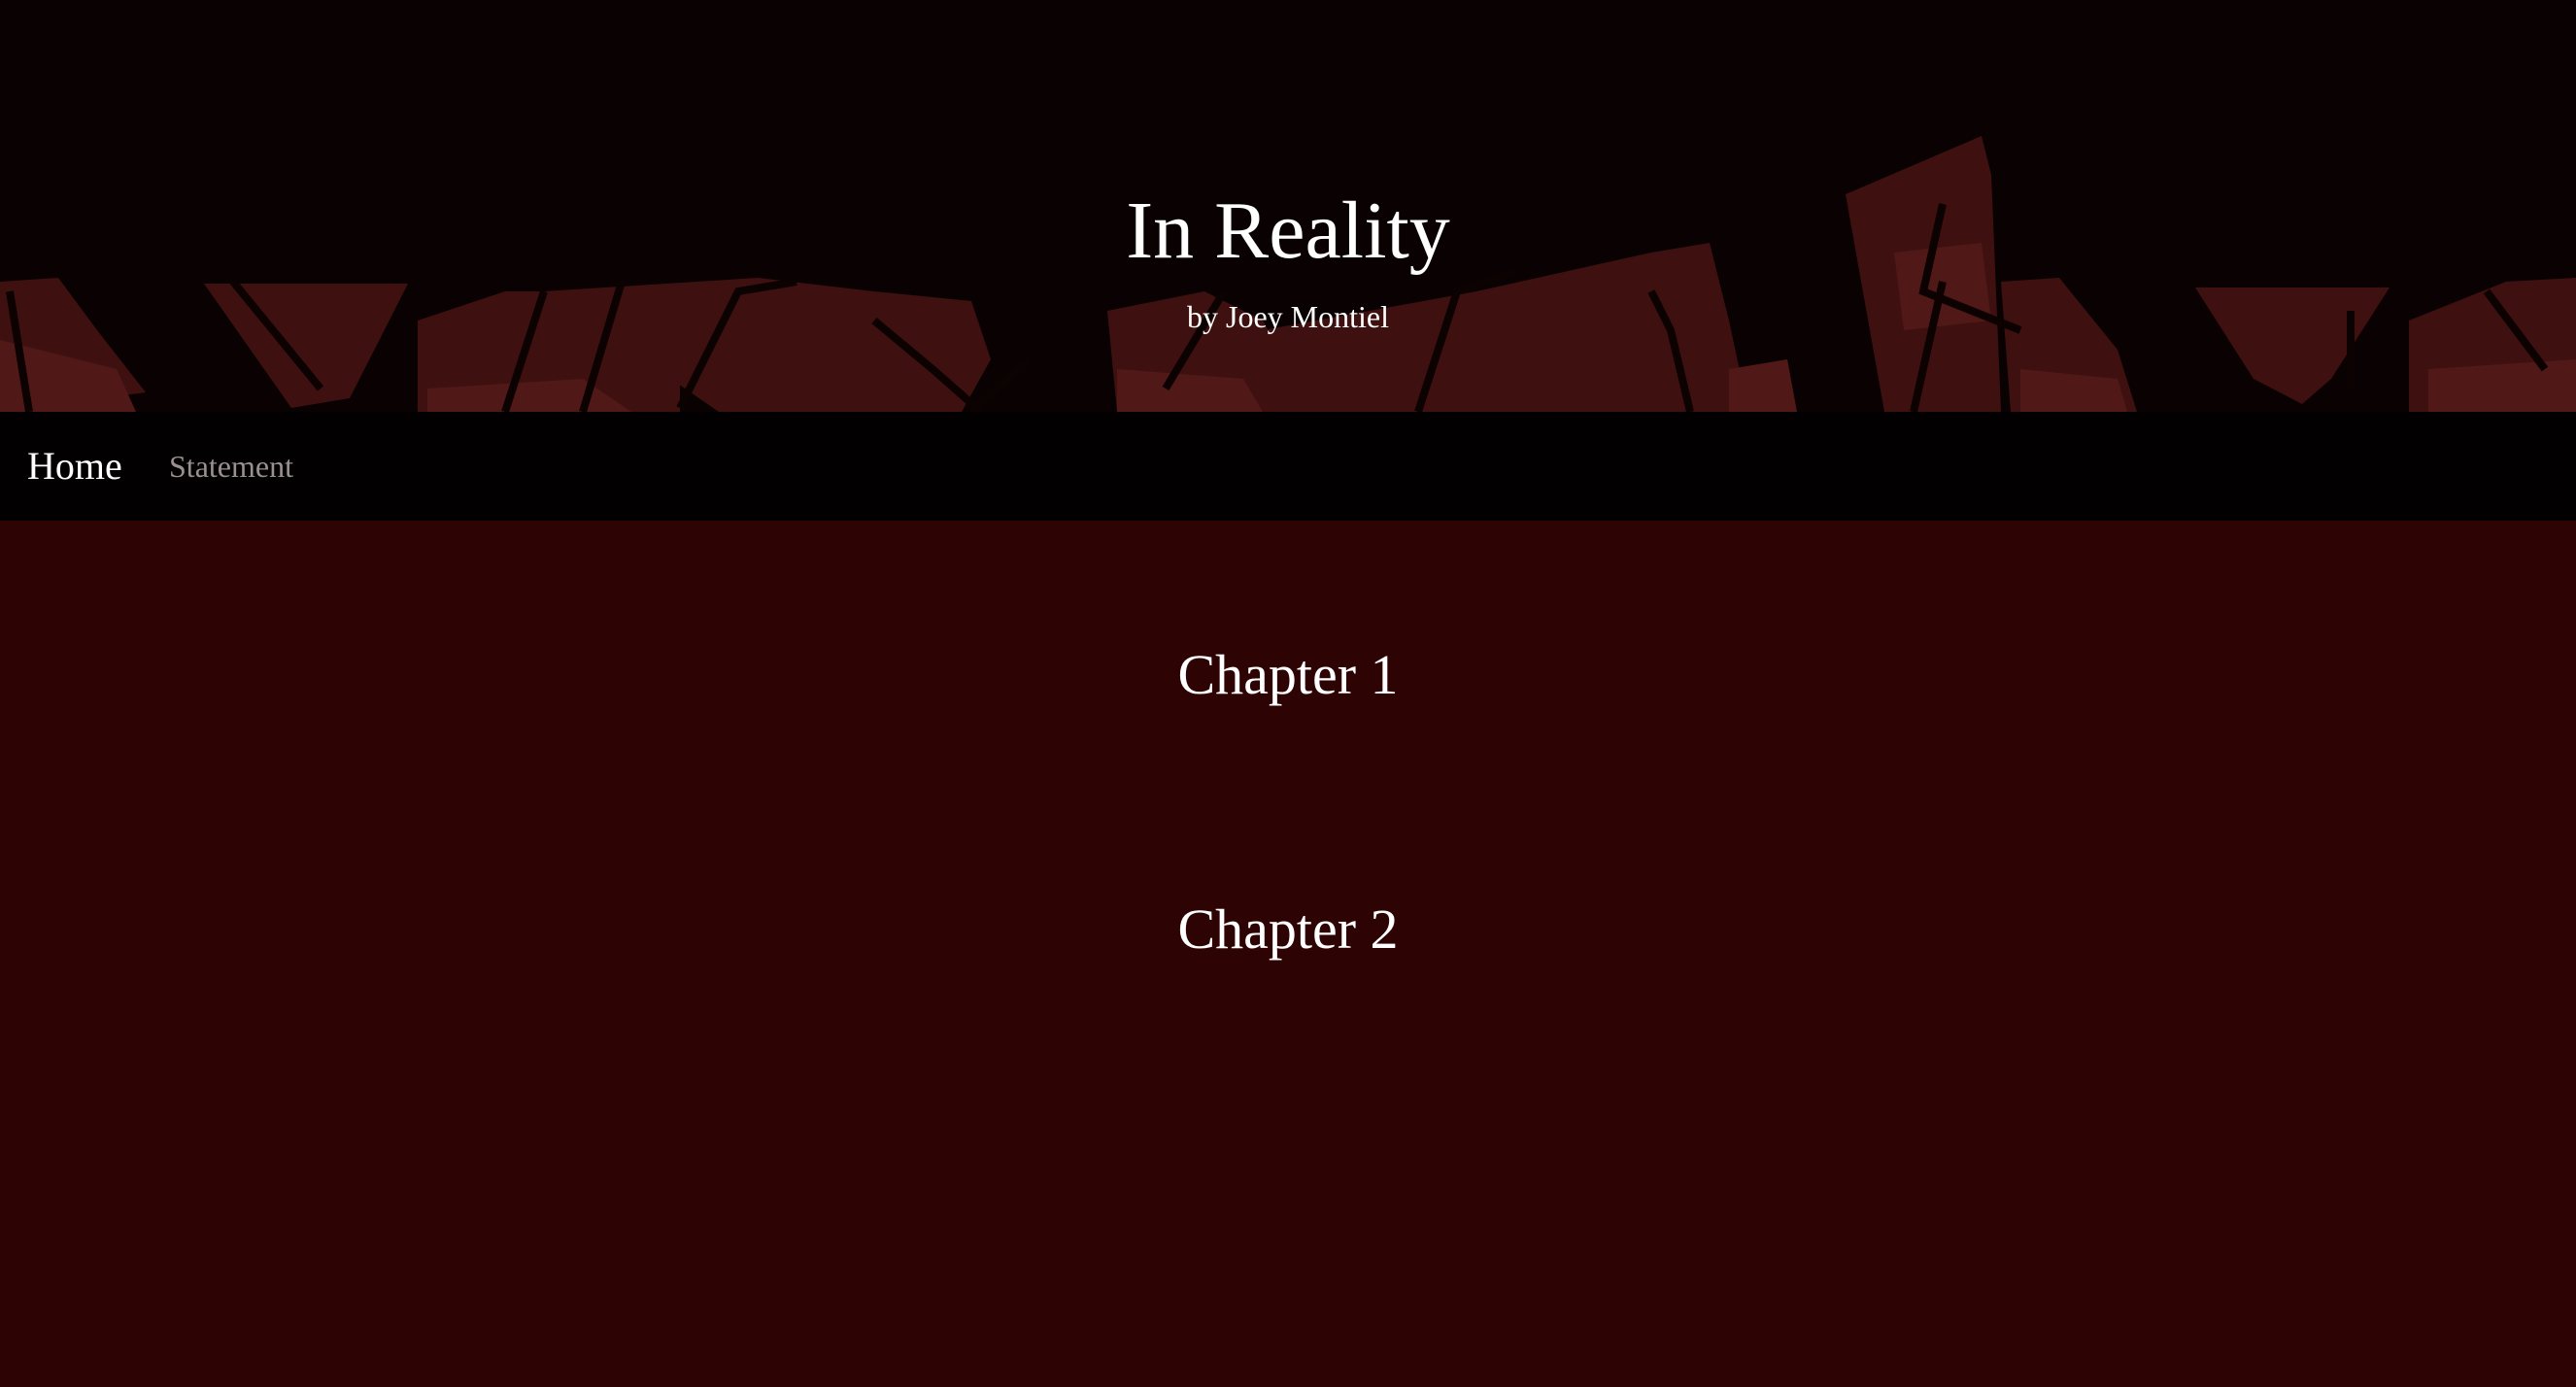  Describe the element at coordinates (1288, 231) in the screenshot. I see `site-title: In Reality` at that location.